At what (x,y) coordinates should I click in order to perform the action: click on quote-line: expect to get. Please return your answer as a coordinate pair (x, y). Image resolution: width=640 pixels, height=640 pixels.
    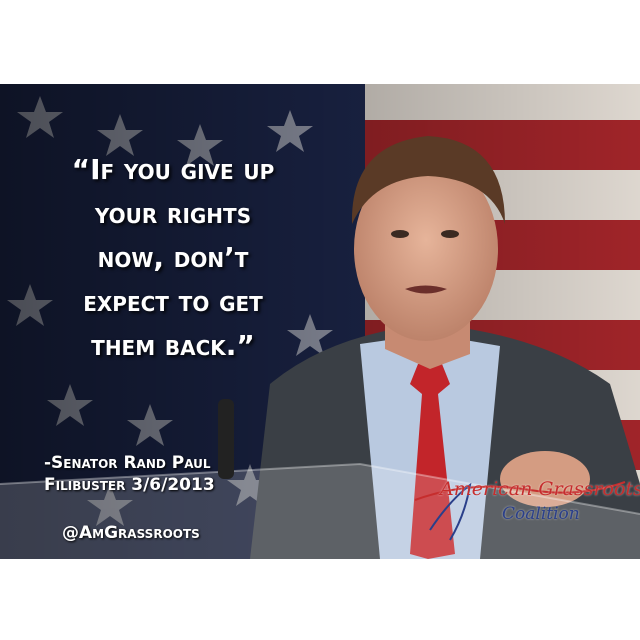
    Looking at the image, I should click on (173, 301).